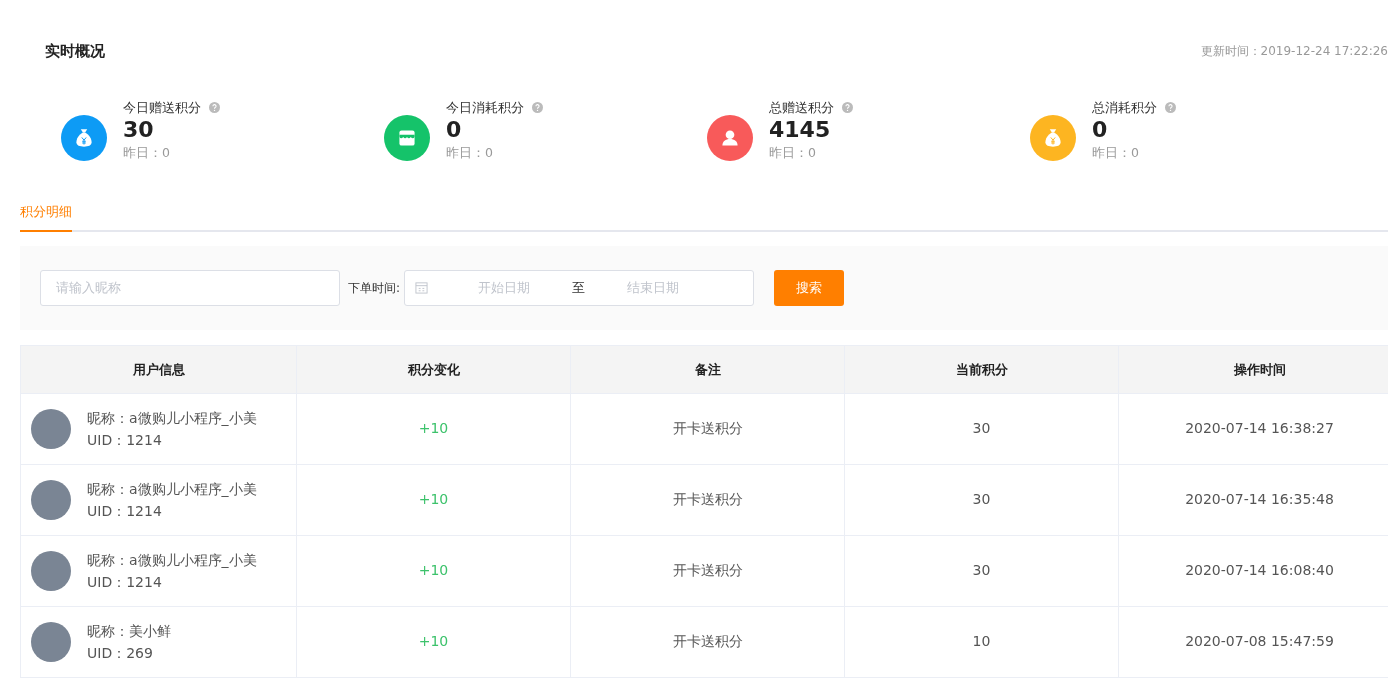 This screenshot has height=686, width=1388. What do you see at coordinates (707, 369) in the screenshot?
I see `column-header: 备注` at bounding box center [707, 369].